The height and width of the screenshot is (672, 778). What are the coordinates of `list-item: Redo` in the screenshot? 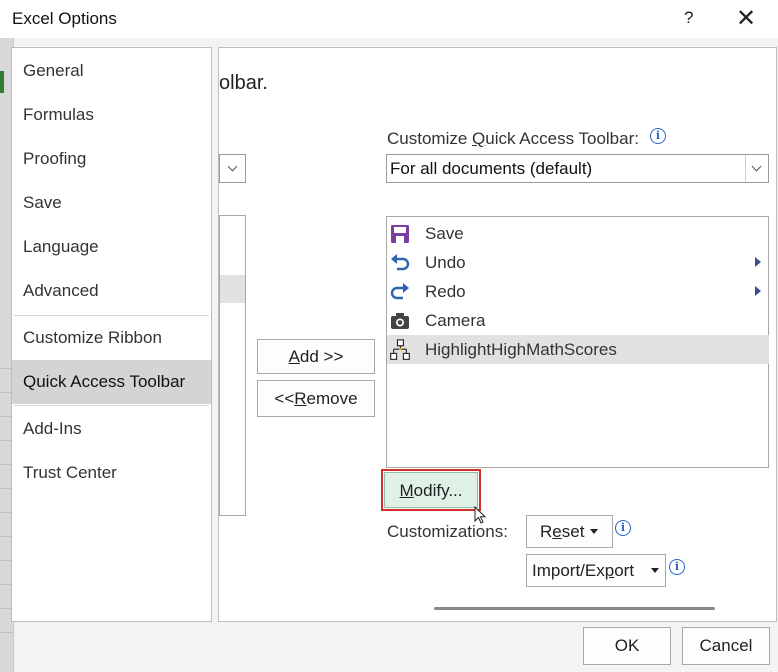 It's located at (578, 291).